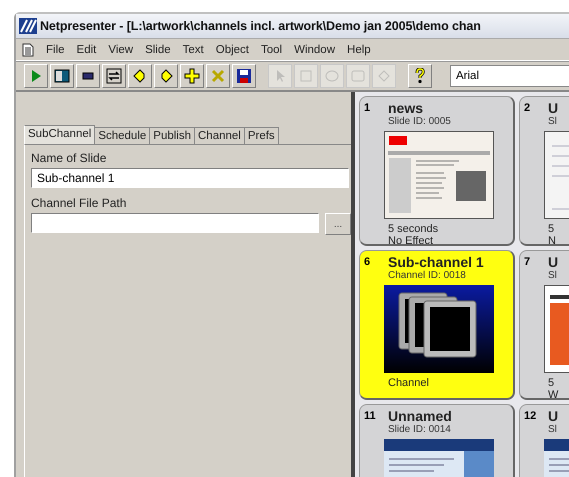 Image resolution: width=569 pixels, height=477 pixels. What do you see at coordinates (544, 325) in the screenshot?
I see `slide-card: 7 U Sl 5 W` at bounding box center [544, 325].